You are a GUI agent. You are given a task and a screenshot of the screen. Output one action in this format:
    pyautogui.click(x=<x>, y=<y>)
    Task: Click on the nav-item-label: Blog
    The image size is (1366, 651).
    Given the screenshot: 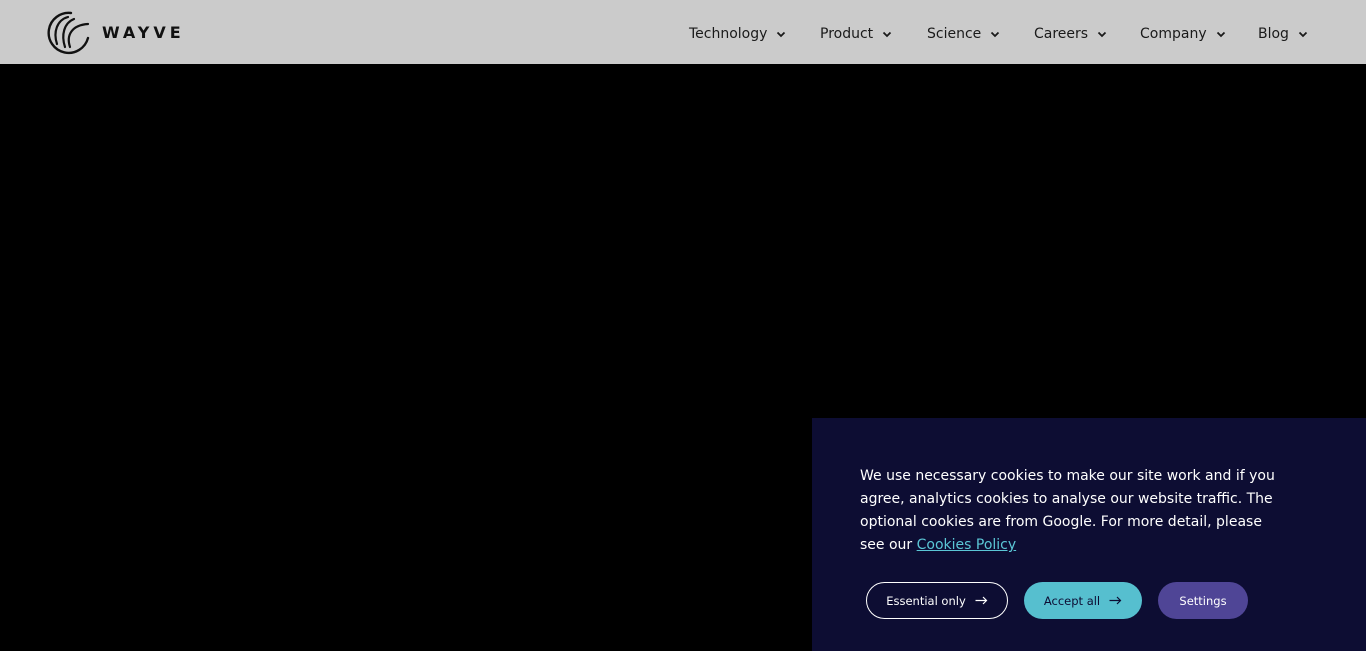 What is the action you would take?
    pyautogui.click(x=1273, y=34)
    